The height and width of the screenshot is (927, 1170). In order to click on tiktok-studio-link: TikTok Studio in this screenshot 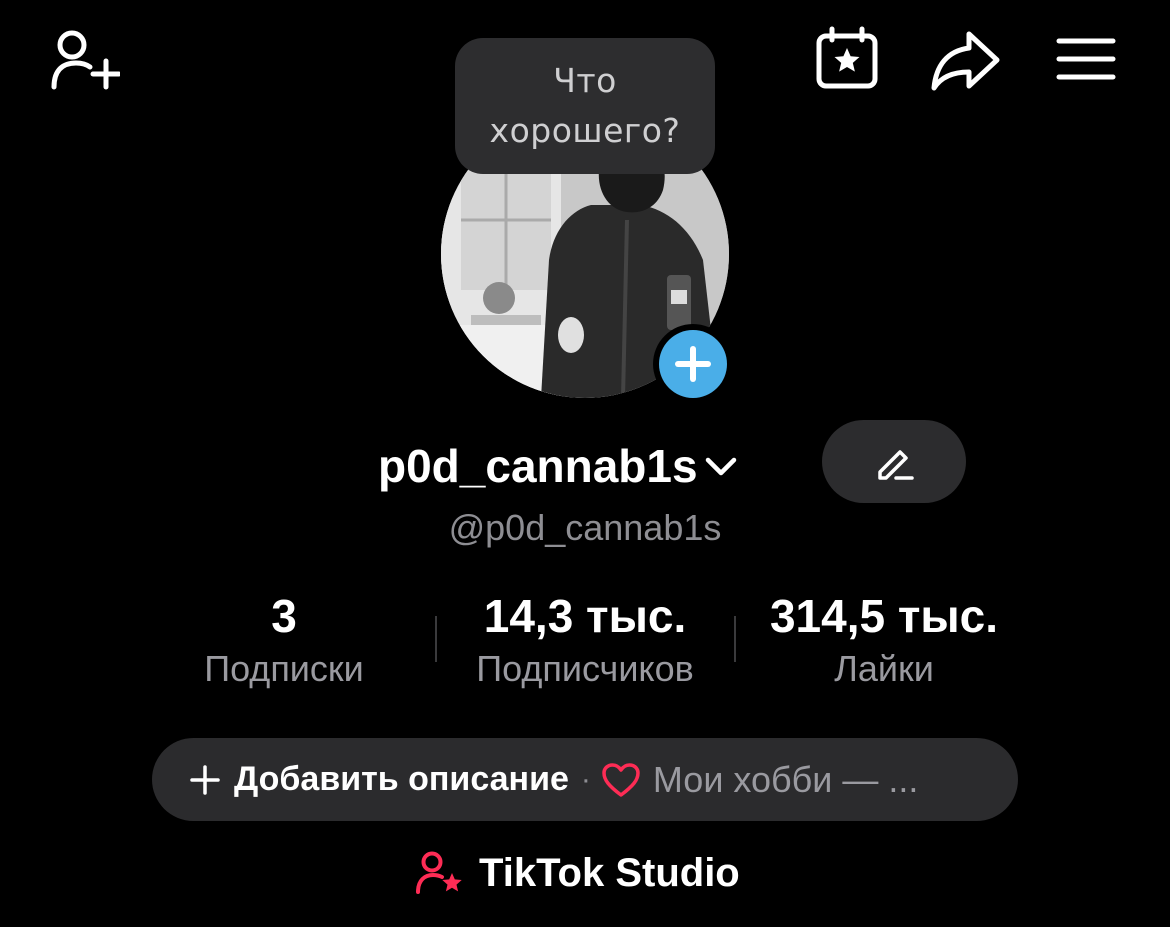, I will do `click(577, 873)`.